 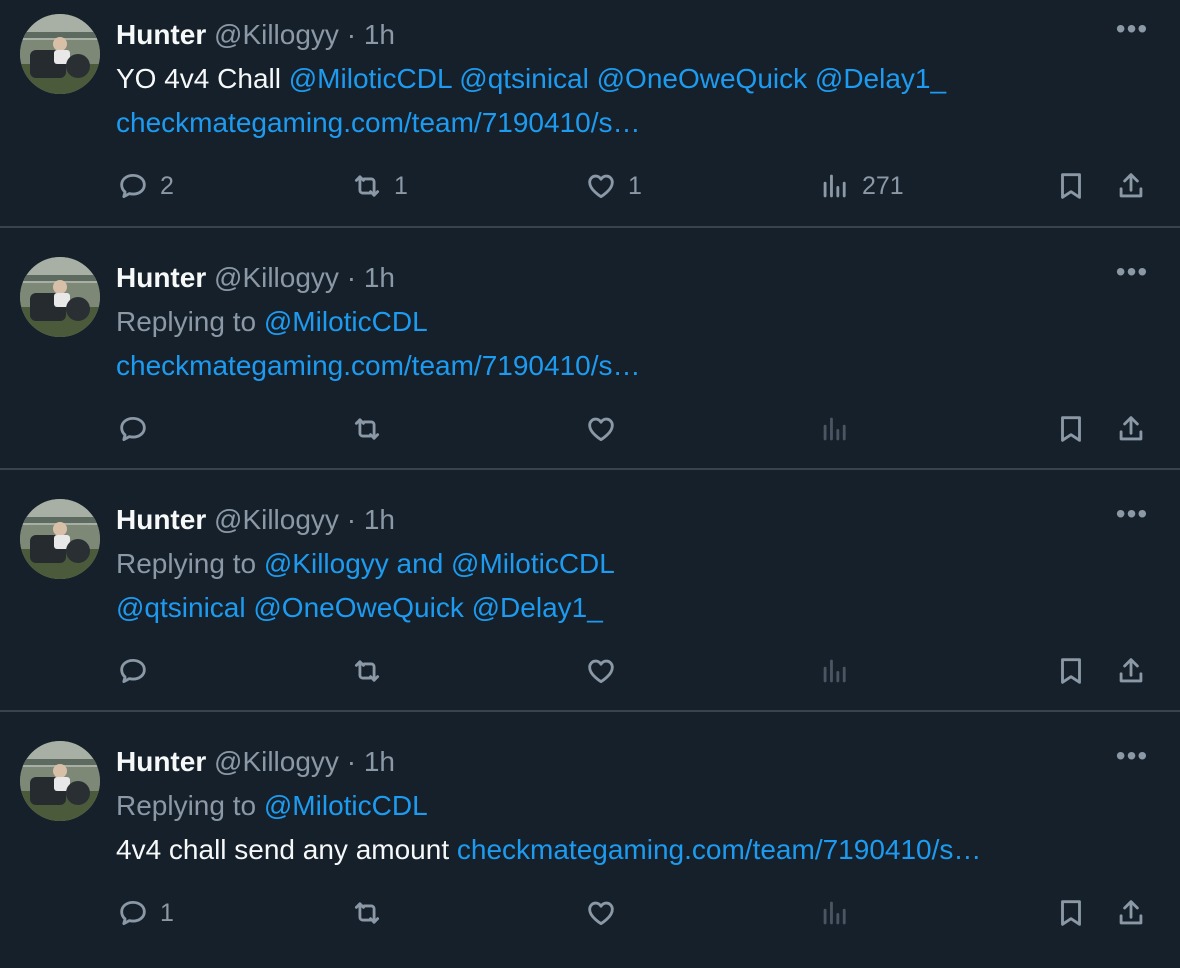 I want to click on reply-count: 1, so click(x=167, y=912).